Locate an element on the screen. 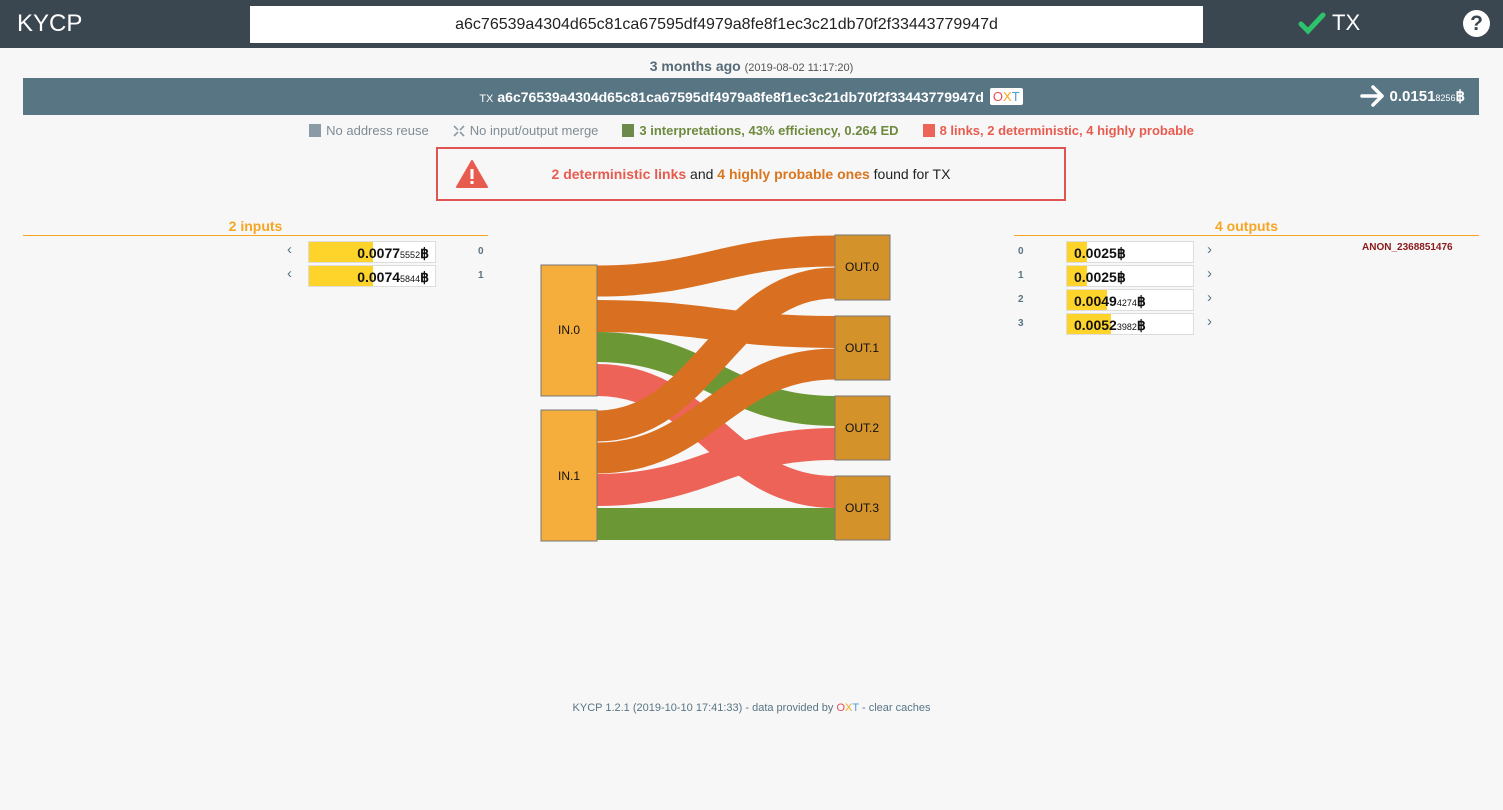 The image size is (1503, 810). arrow-right-icon is located at coordinates (1371, 96).